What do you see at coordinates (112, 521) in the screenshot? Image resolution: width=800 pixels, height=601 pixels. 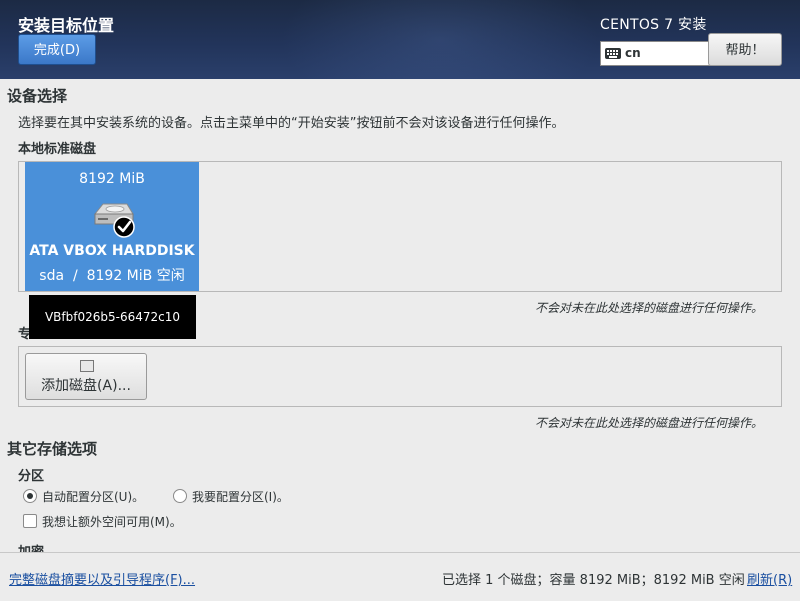 I see `extra-space-label: 我想让额外空间可用(M)。` at bounding box center [112, 521].